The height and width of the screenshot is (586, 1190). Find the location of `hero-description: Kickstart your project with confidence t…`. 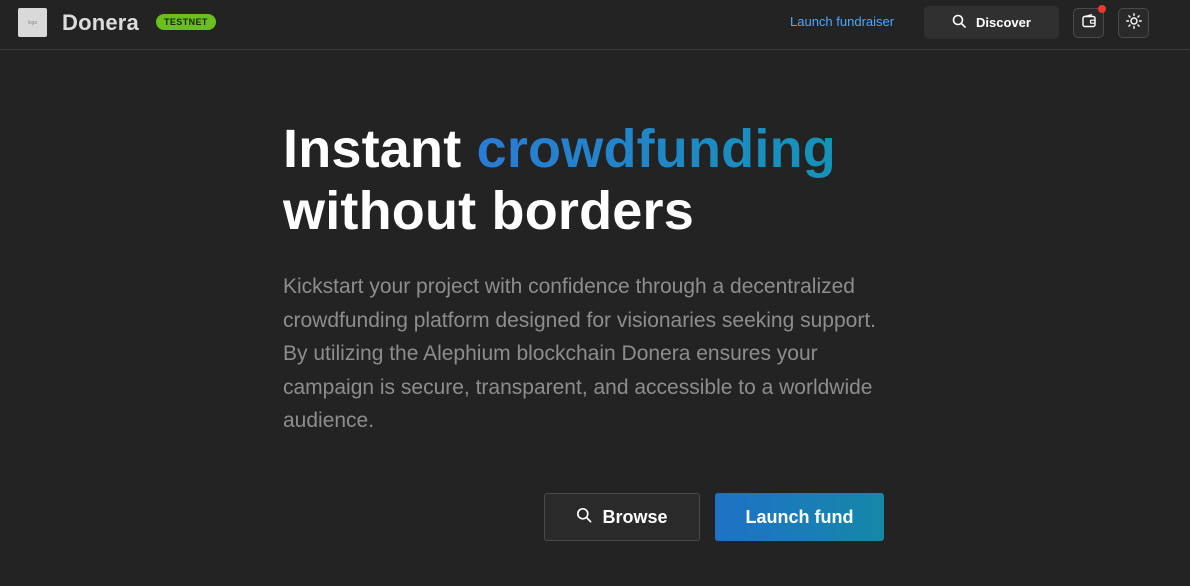

hero-description: Kickstart your project with confidence t… is located at coordinates (579, 353).